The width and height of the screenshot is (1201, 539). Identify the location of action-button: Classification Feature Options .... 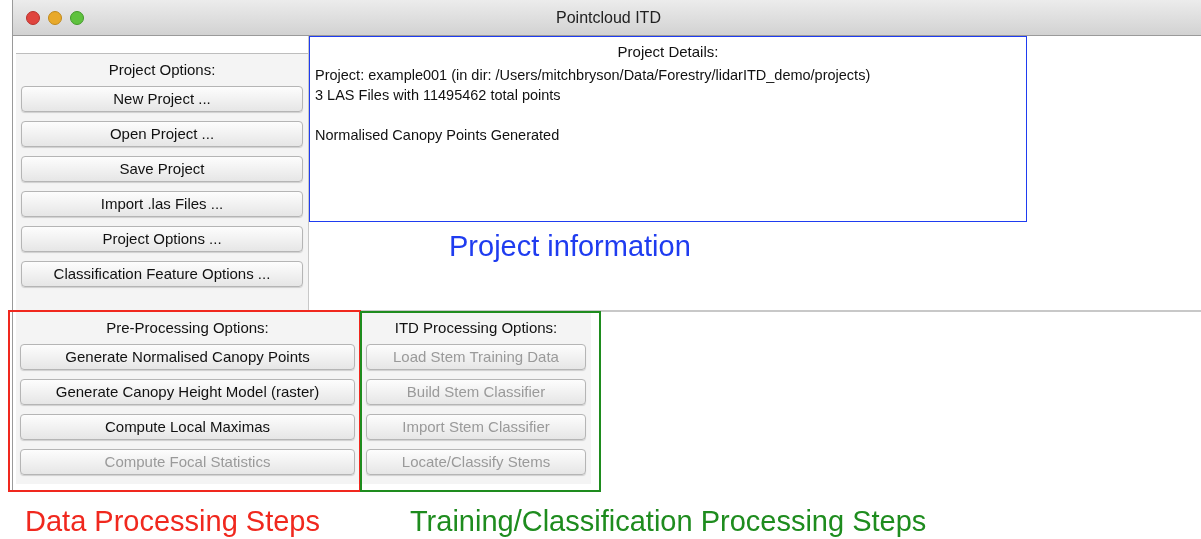
(162, 274).